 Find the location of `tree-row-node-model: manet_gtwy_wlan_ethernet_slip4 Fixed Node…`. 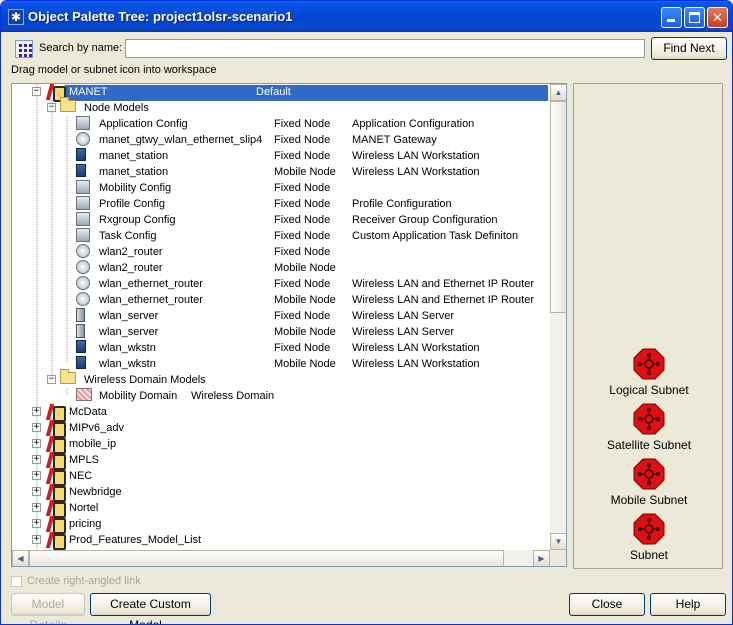

tree-row-node-model: manet_gtwy_wlan_ethernet_slip4 Fixed Node… is located at coordinates (282, 140).